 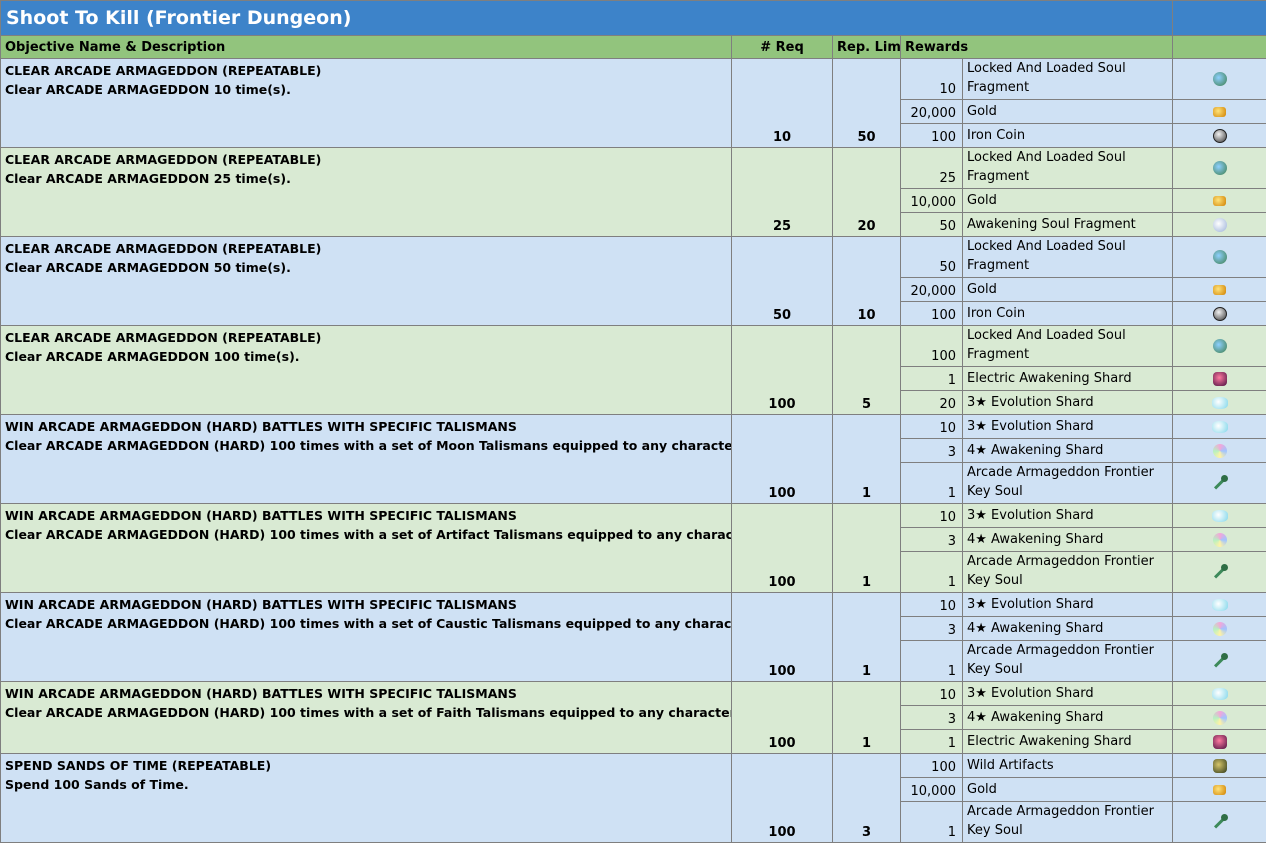 I want to click on reward-quantity: 50, so click(x=931, y=224).